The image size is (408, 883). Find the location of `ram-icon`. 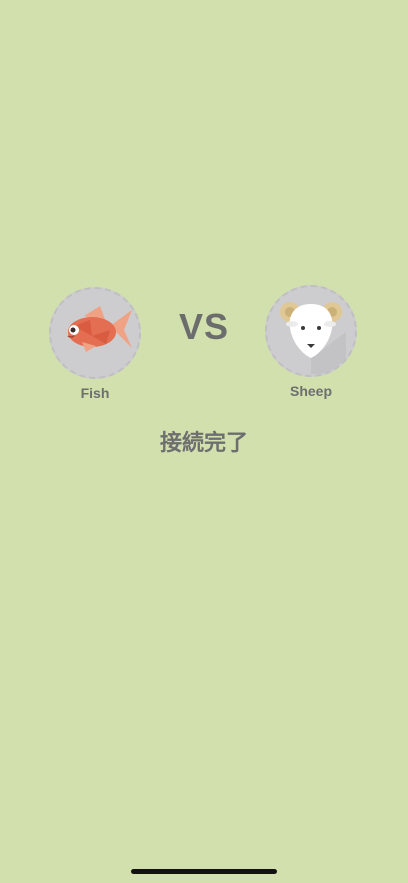

ram-icon is located at coordinates (313, 338).